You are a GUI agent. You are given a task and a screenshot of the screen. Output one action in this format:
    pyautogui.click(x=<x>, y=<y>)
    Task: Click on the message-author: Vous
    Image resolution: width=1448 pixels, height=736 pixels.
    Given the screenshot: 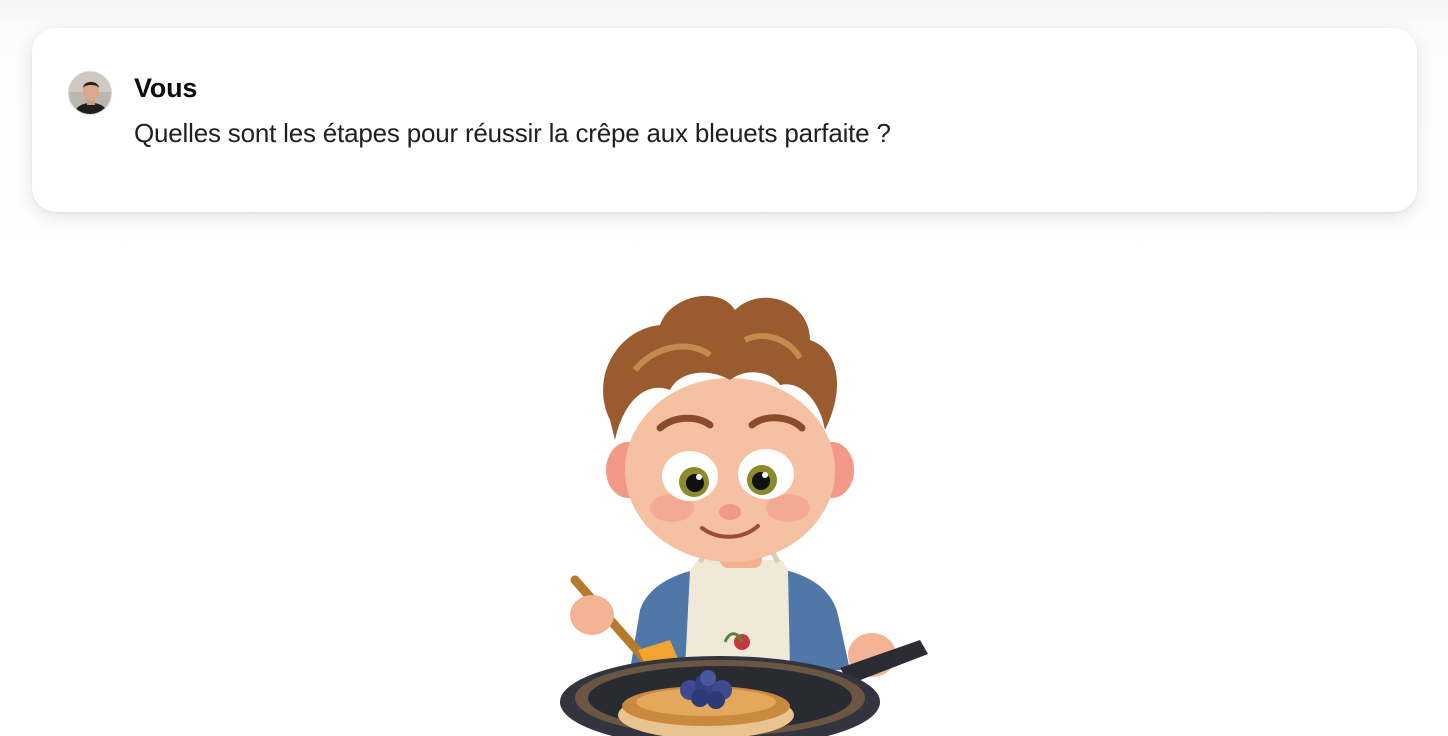 What is the action you would take?
    pyautogui.click(x=166, y=88)
    